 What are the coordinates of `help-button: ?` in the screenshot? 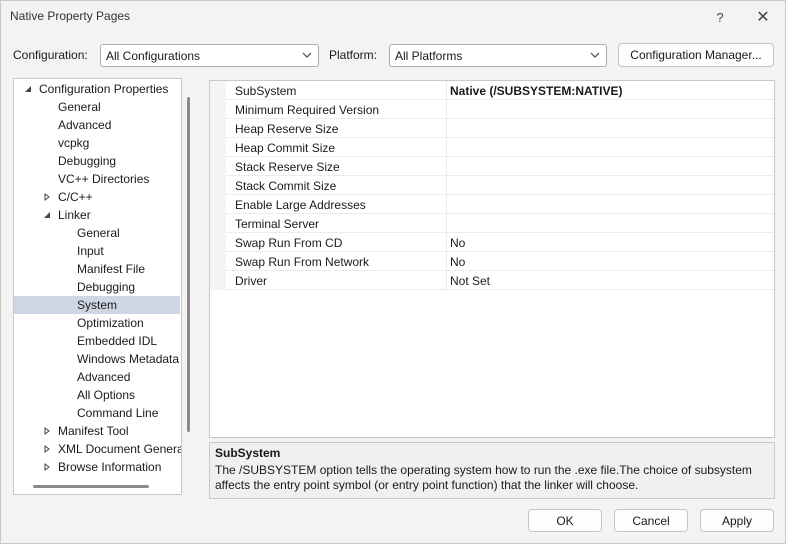 It's located at (720, 17).